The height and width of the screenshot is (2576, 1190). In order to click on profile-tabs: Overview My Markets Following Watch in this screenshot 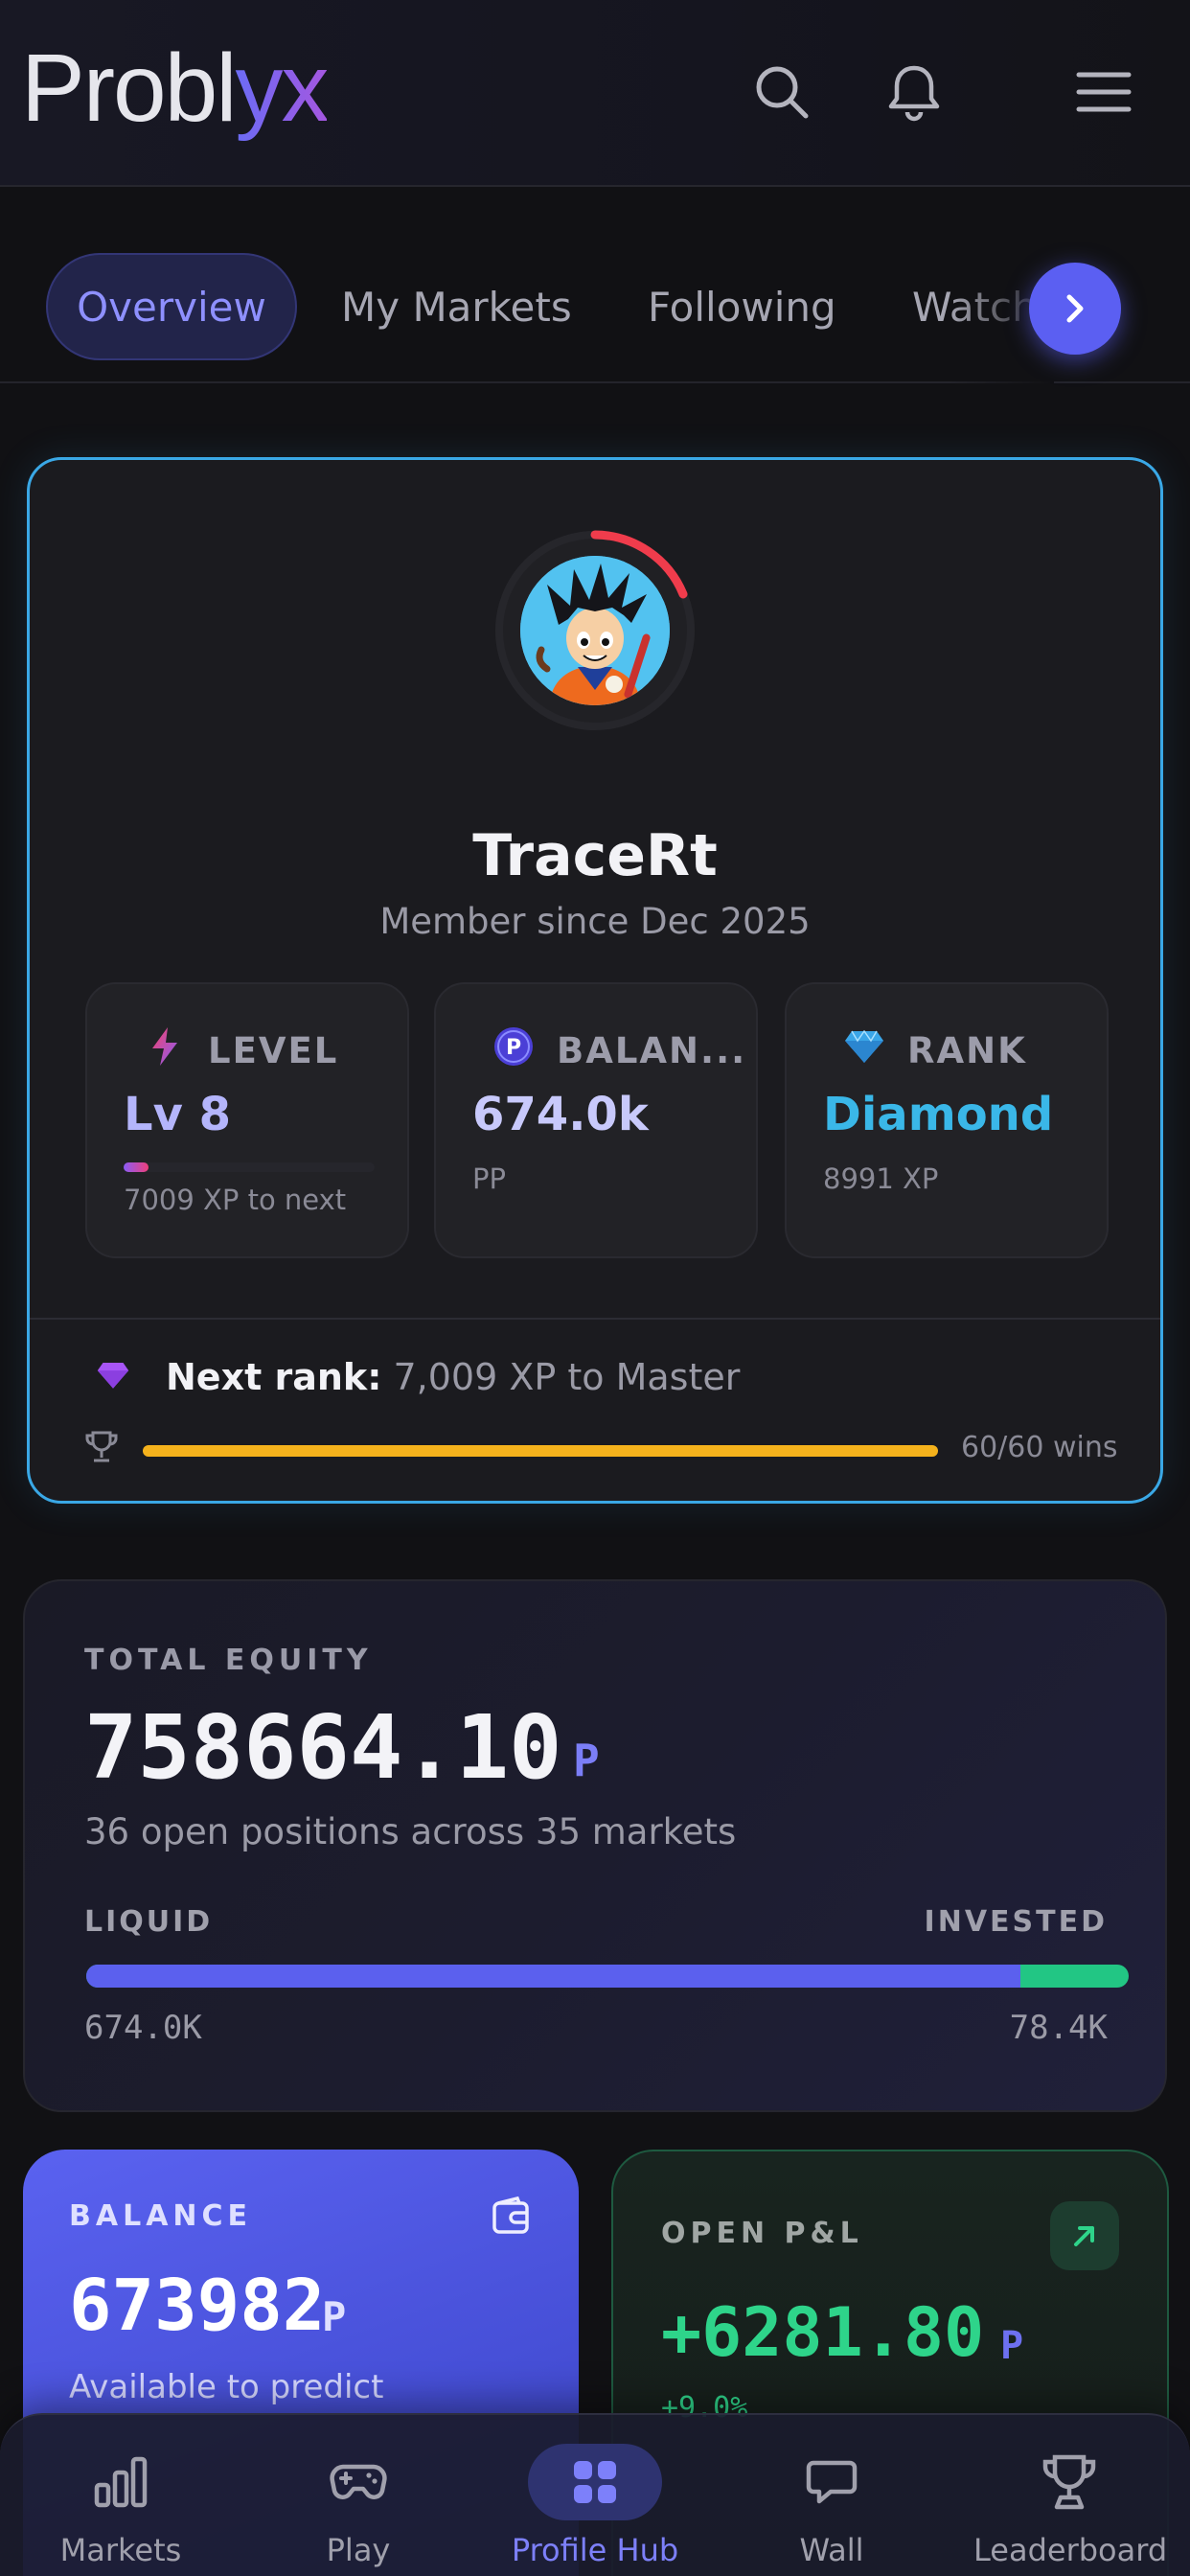, I will do `click(595, 311)`.